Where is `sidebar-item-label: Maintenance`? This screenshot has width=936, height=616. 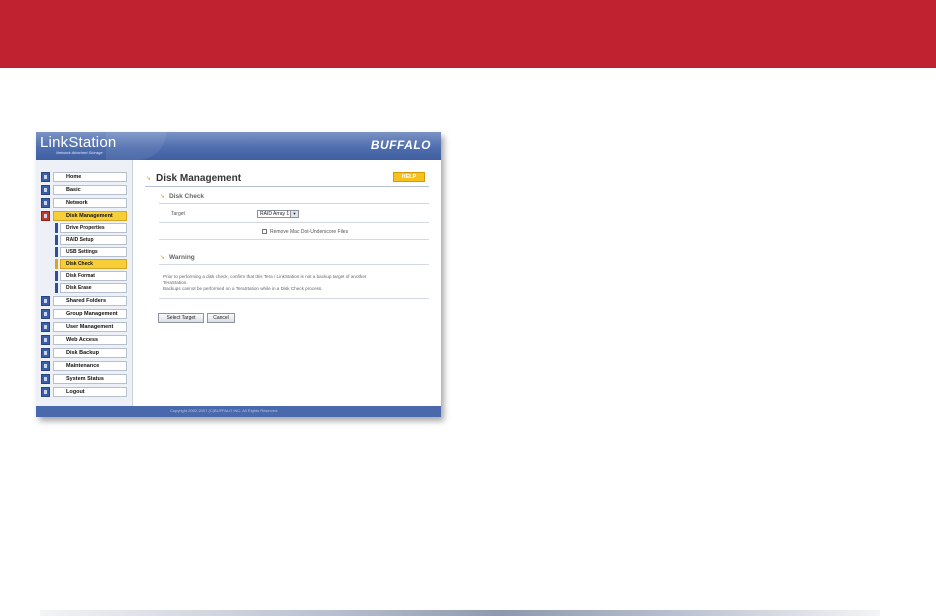
sidebar-item-label: Maintenance is located at coordinates (90, 366).